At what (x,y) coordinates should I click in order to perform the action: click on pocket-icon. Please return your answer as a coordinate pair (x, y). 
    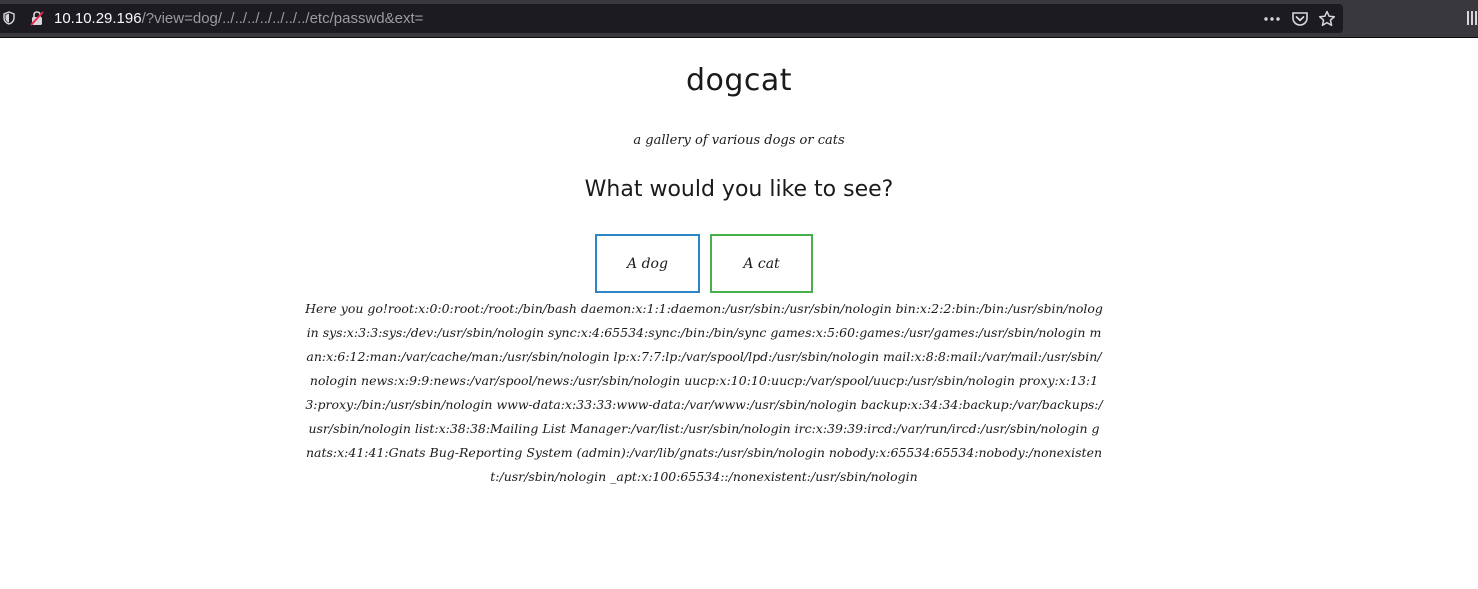
    Looking at the image, I should click on (1300, 19).